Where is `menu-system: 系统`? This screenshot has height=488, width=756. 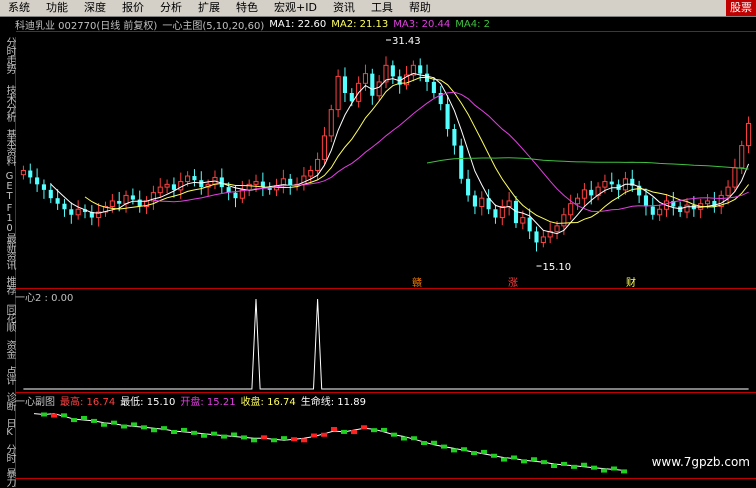
menu-system: 系统 is located at coordinates (19, 8).